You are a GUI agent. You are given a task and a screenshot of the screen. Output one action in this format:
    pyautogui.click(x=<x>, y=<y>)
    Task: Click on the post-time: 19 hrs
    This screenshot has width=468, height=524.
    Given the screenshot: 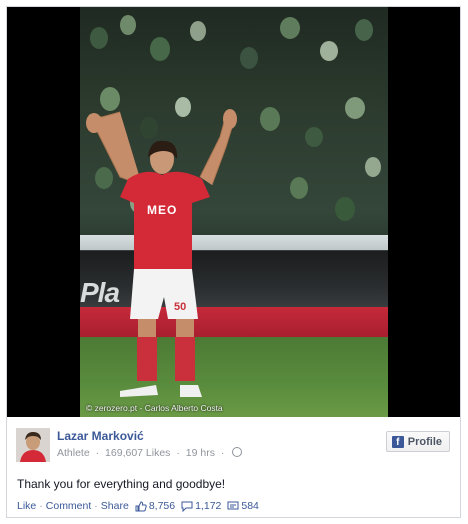 What is the action you would take?
    pyautogui.click(x=200, y=453)
    